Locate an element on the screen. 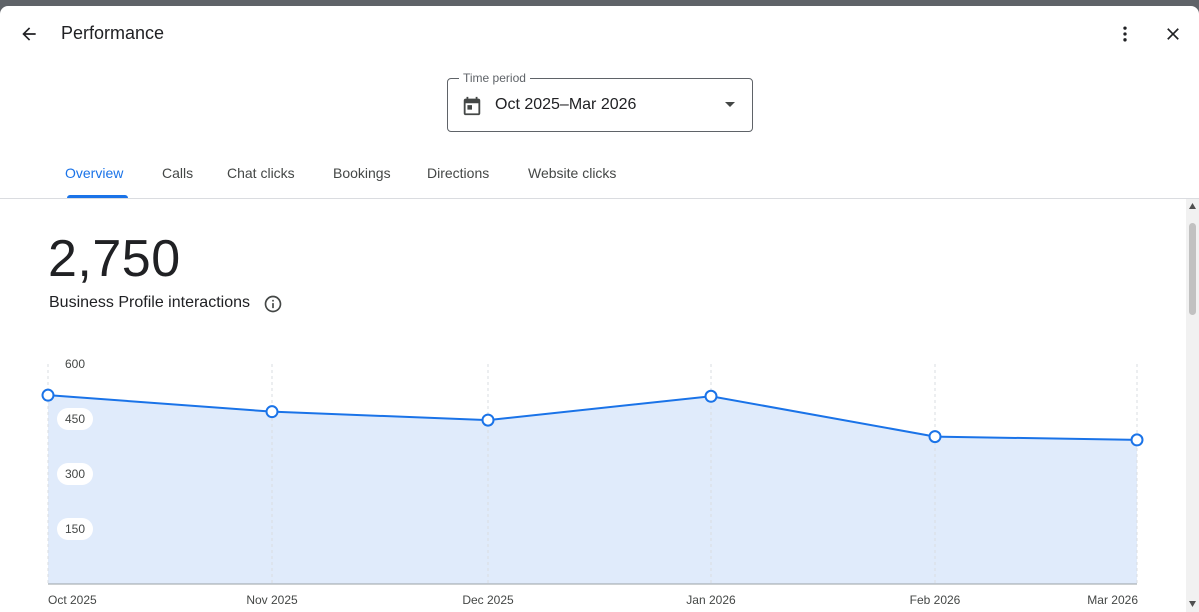  tab-calls: Calls is located at coordinates (177, 173).